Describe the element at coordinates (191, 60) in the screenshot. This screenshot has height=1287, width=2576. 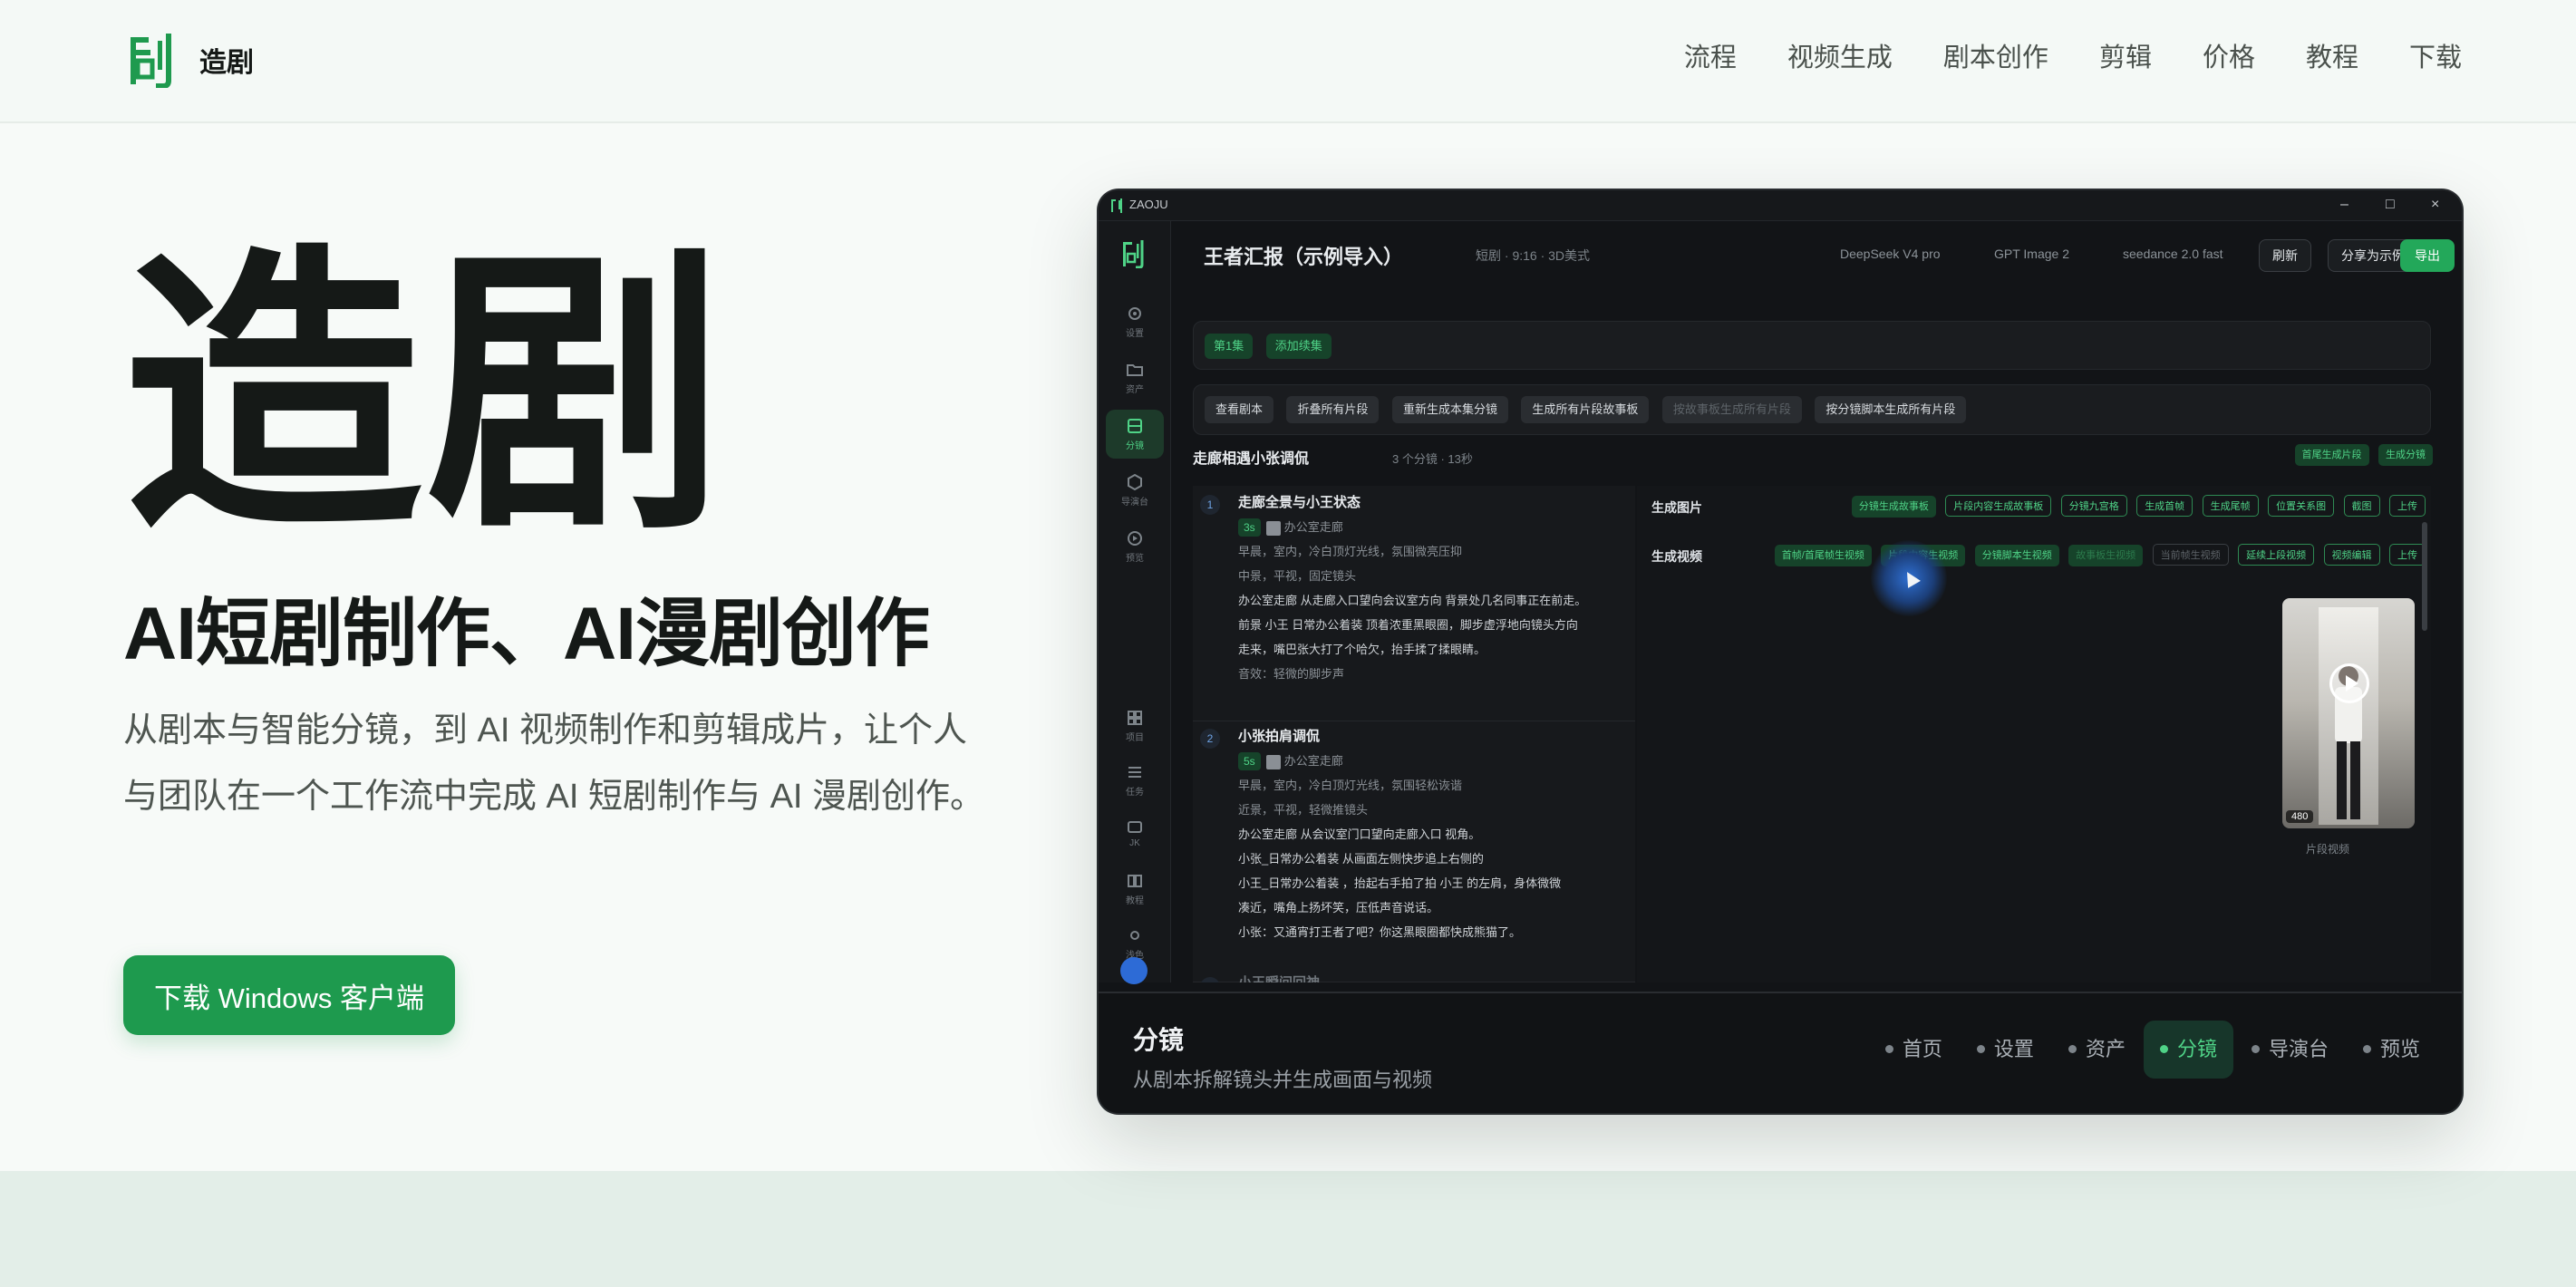
I see `brand: 造剧` at that location.